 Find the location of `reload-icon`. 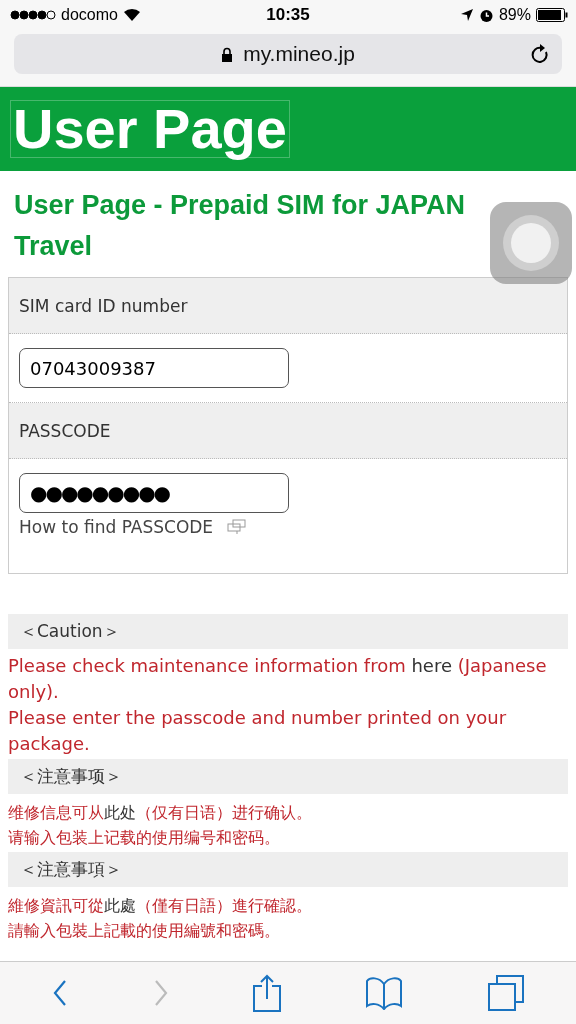

reload-icon is located at coordinates (540, 55).